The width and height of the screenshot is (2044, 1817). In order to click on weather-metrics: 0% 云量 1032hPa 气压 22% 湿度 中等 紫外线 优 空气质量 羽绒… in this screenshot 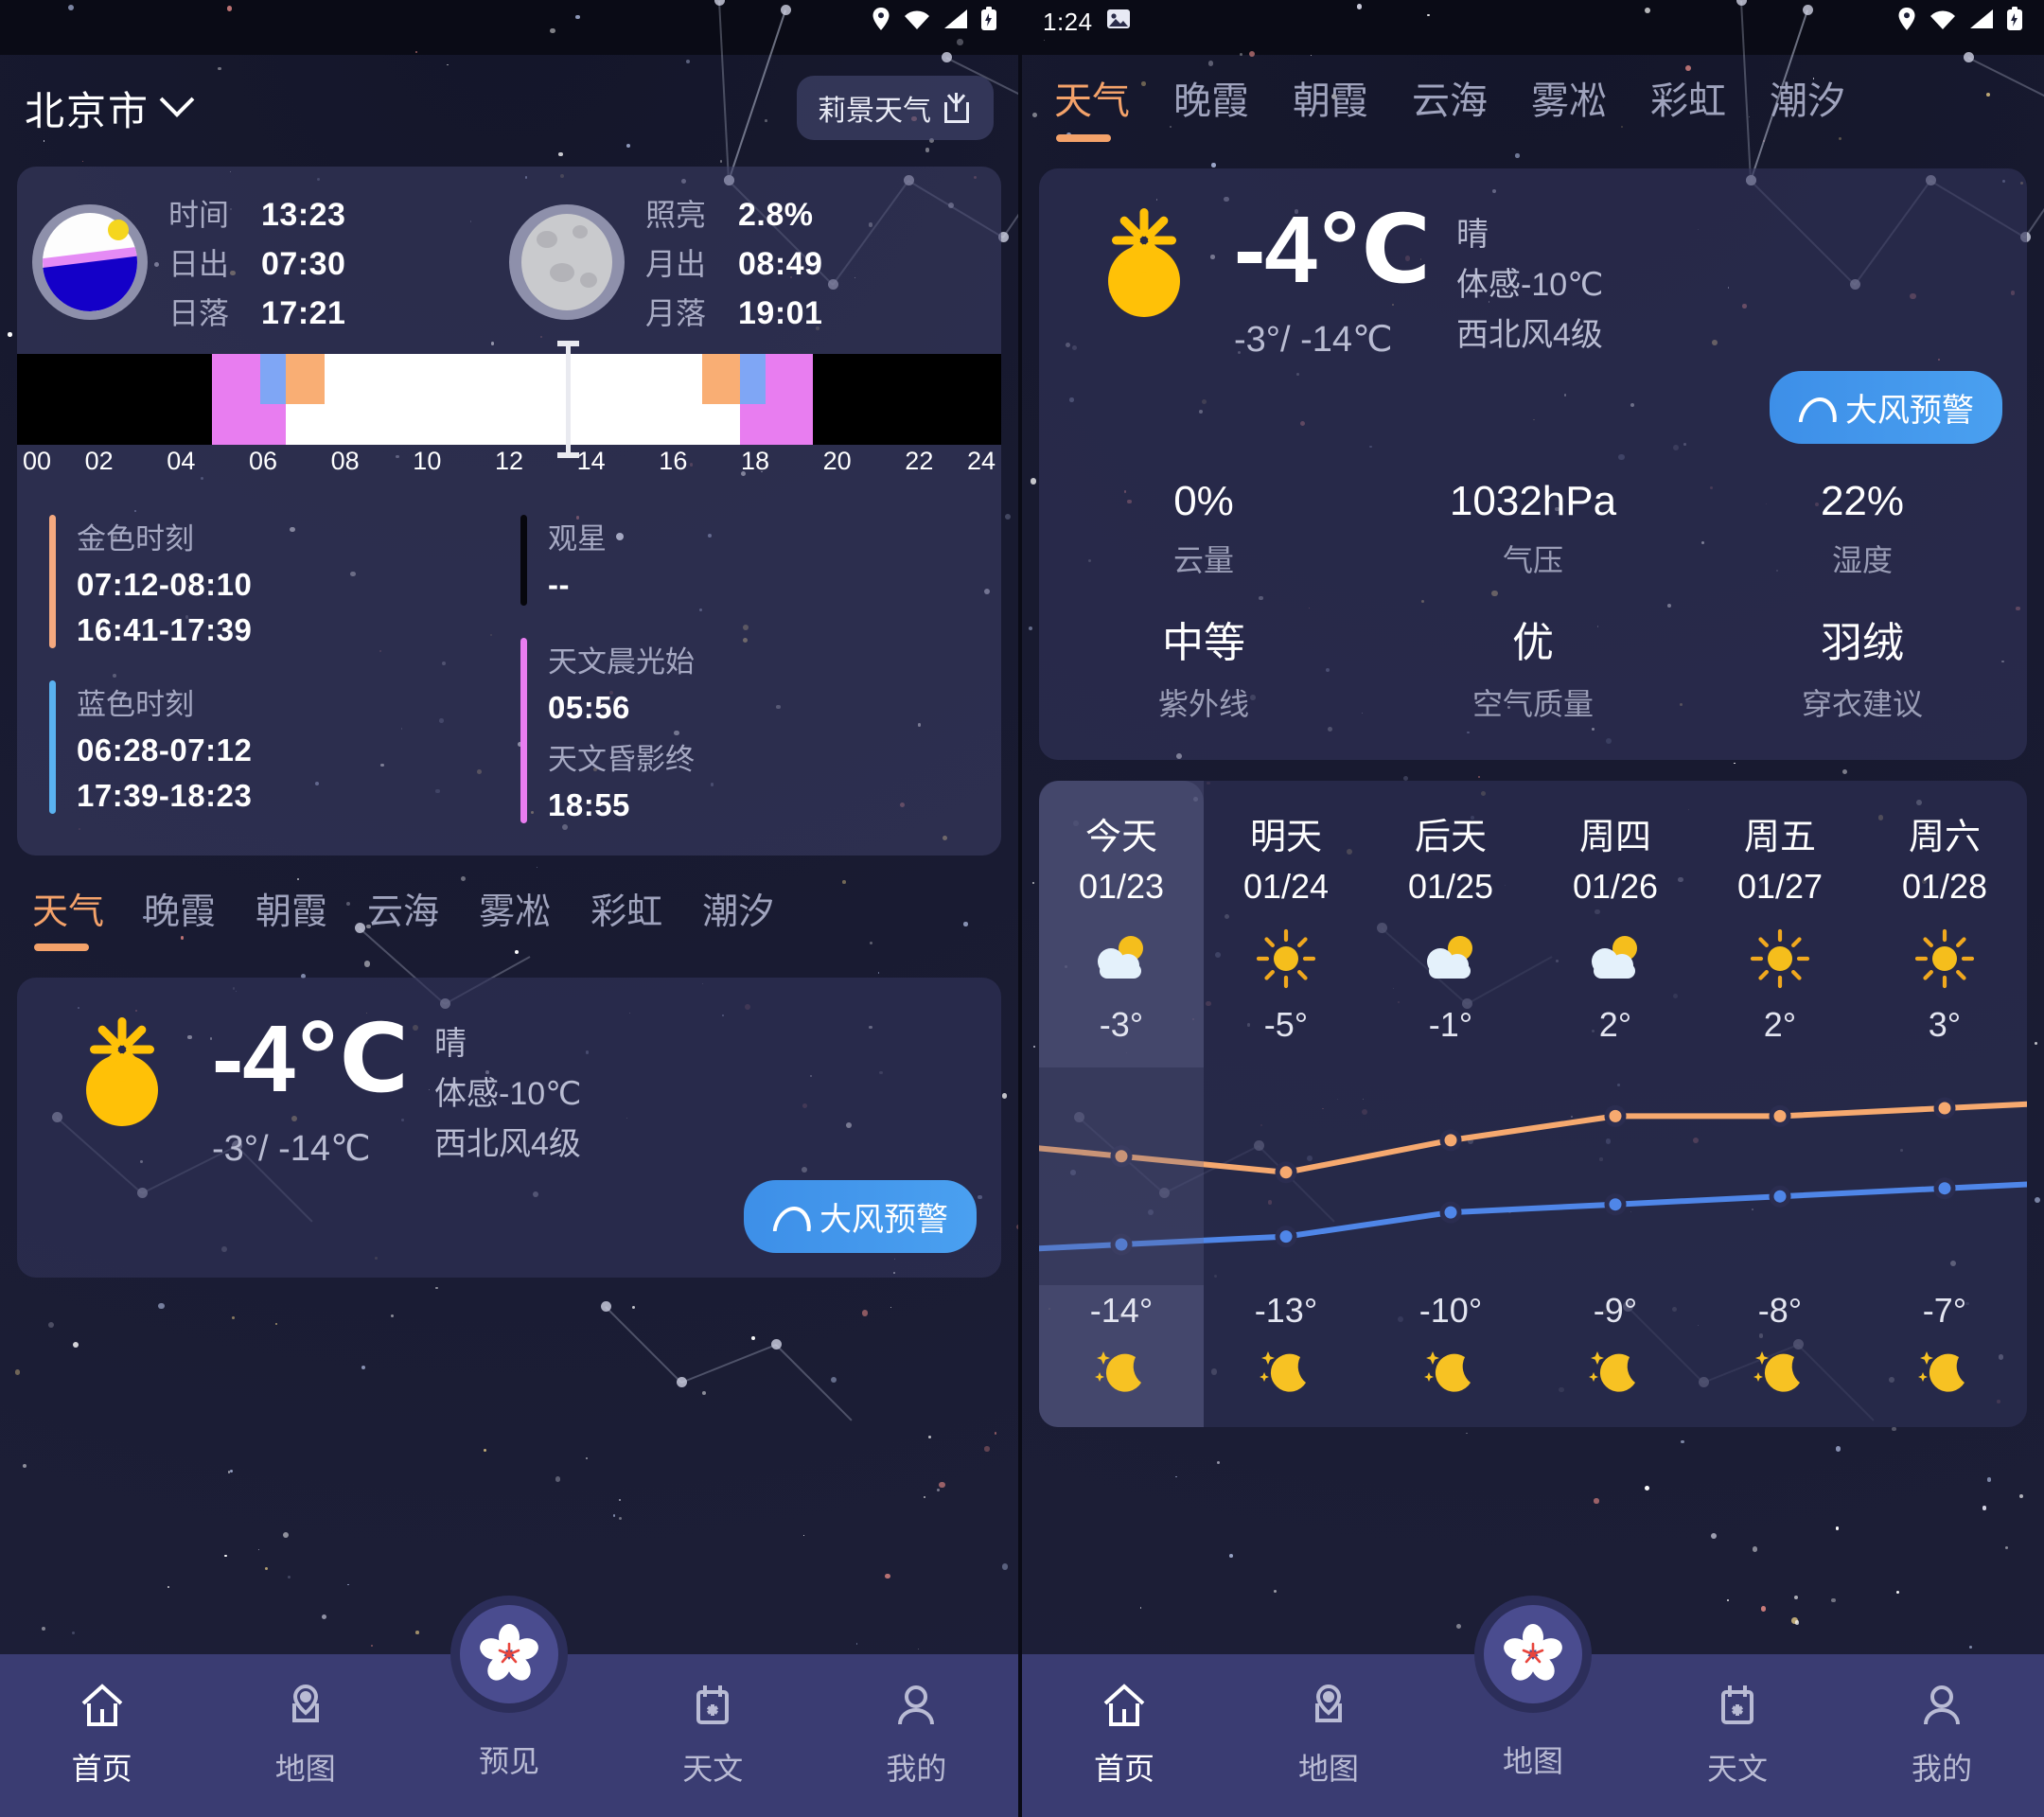, I will do `click(1533, 614)`.